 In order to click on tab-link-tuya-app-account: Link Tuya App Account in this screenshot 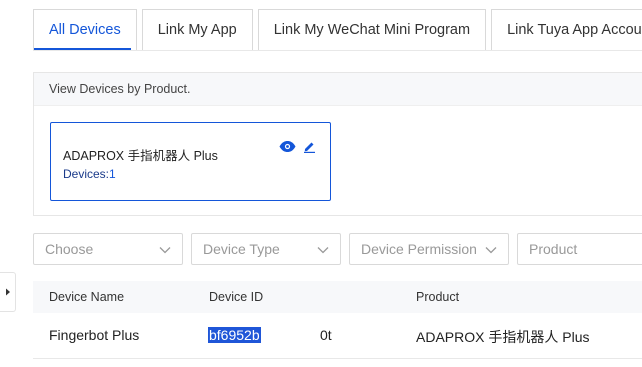, I will do `click(566, 29)`.